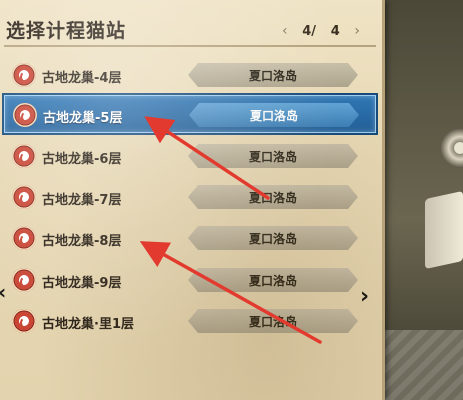 This screenshot has width=463, height=400. I want to click on station-name: 古地龙巢-9层, so click(82, 283).